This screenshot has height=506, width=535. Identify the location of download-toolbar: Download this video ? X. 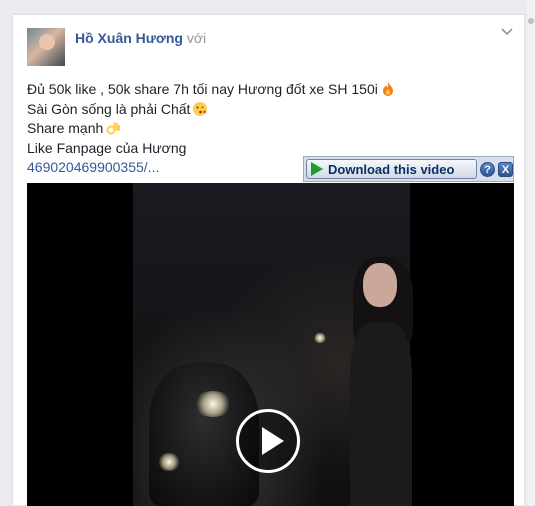
(408, 169).